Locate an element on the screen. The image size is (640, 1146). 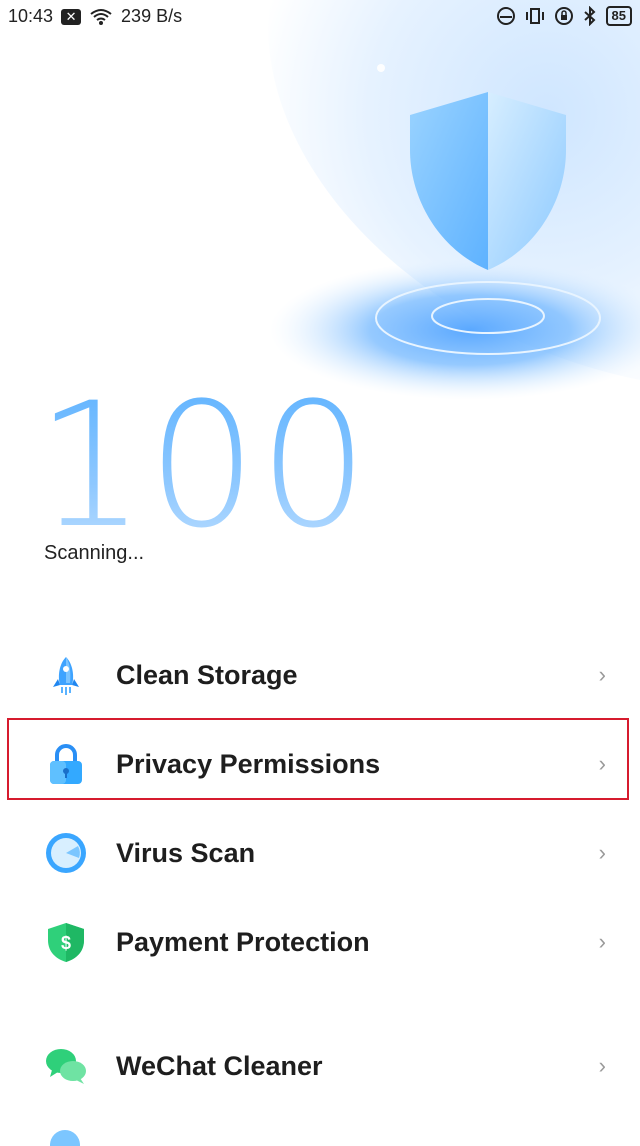
battery-icon: 85 is located at coordinates (618, 16).